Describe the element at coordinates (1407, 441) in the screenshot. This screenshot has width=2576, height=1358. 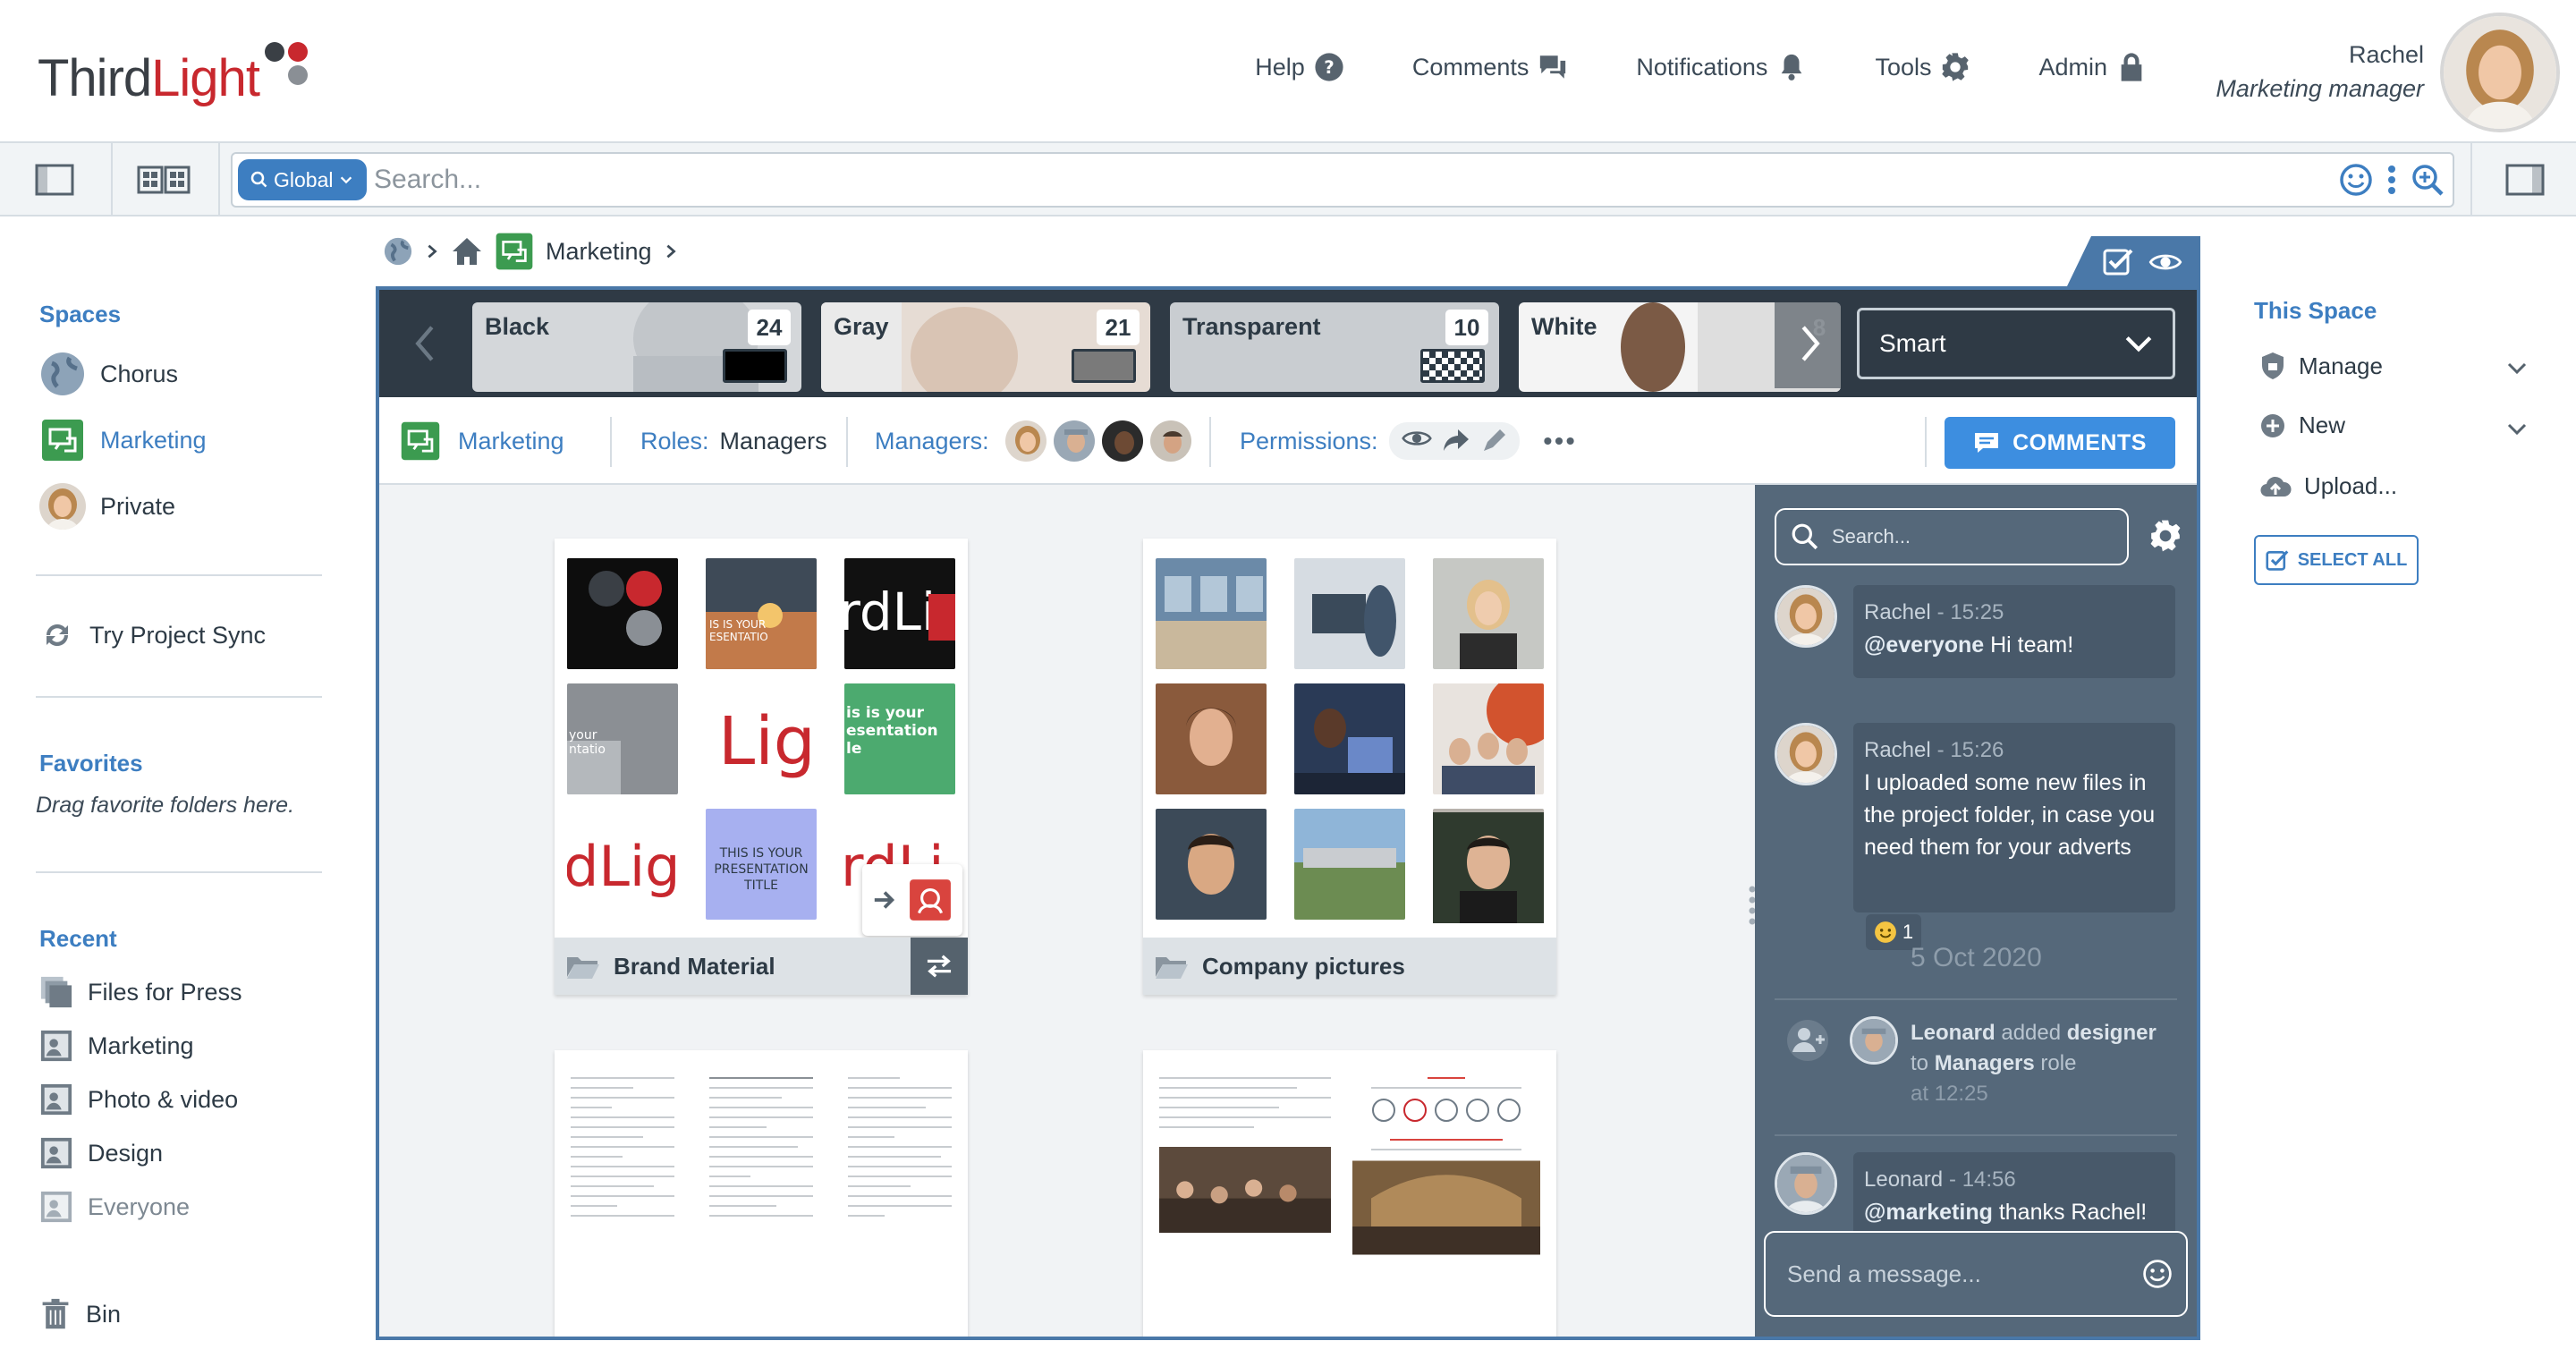
I see `meta-permissions: Permissions:` at that location.